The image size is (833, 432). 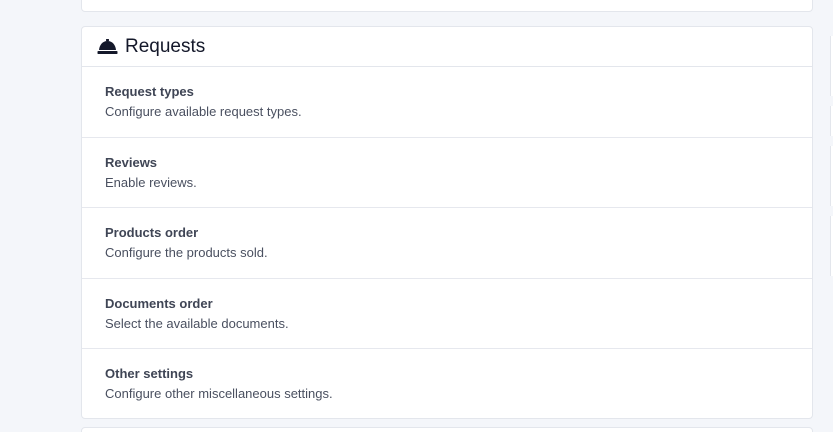 I want to click on settings-item-description: Configure other miscellaneous settings., so click(x=219, y=393).